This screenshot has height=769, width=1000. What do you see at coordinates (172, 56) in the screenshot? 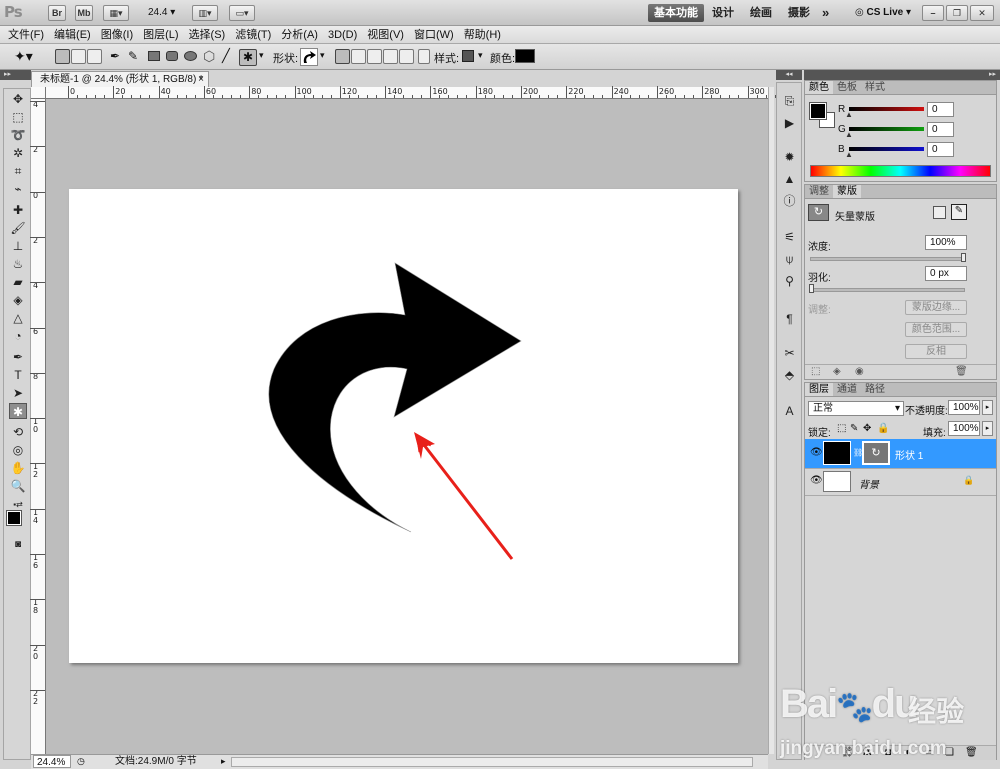
I see `rounded-rectangle-icon` at bounding box center [172, 56].